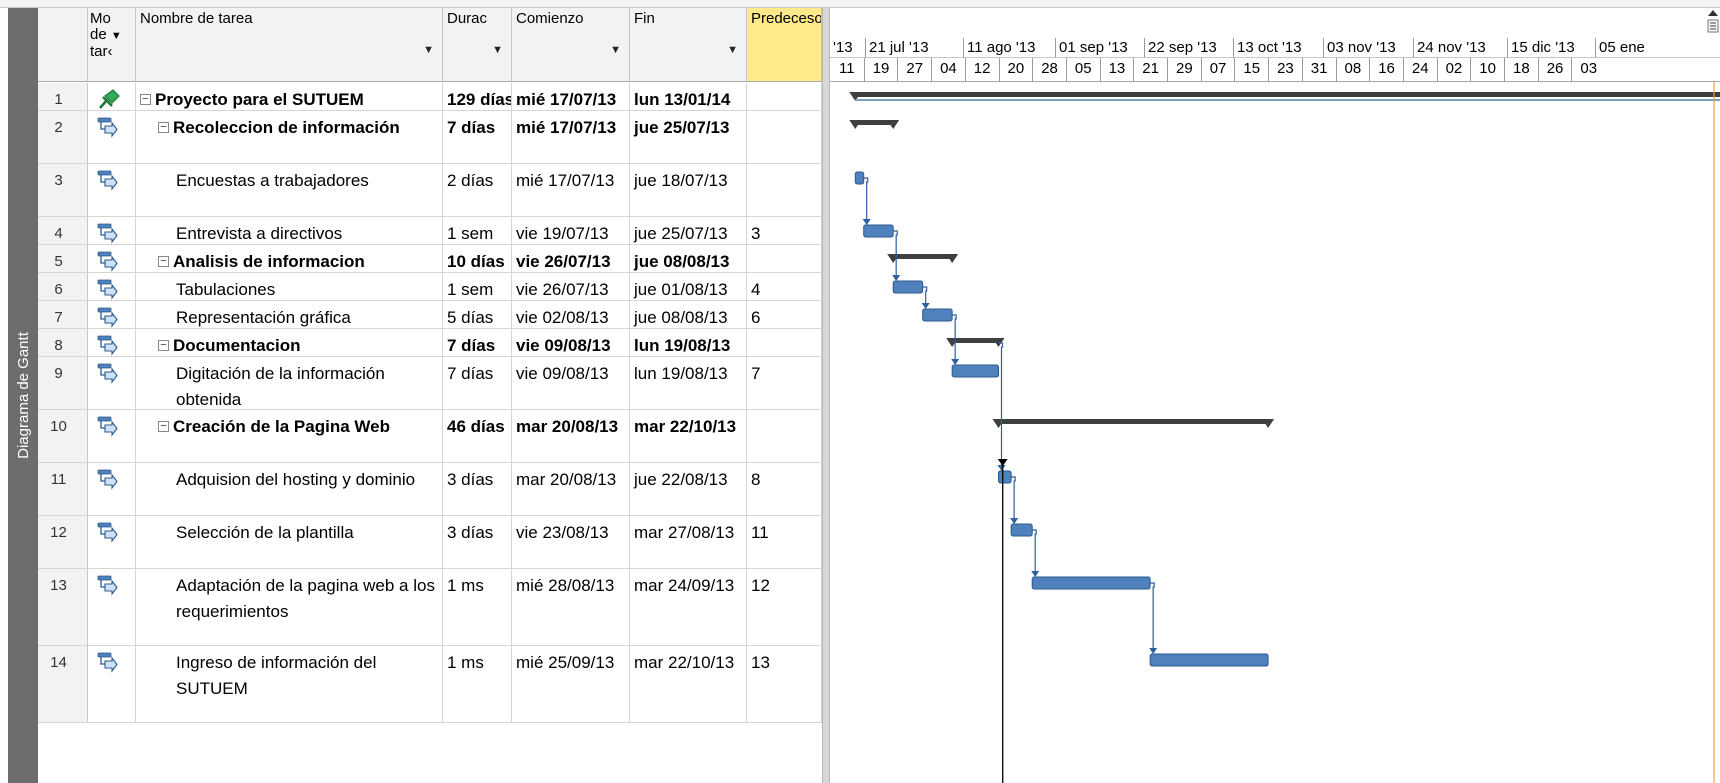 The image size is (1720, 783). I want to click on scroll-up-arrow, so click(1713, 28).